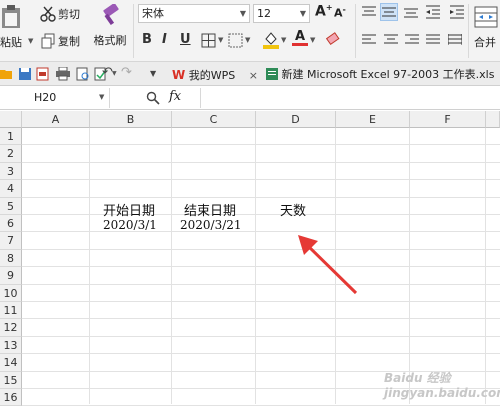 The image size is (500, 406). I want to click on cell-style-icon, so click(236, 40).